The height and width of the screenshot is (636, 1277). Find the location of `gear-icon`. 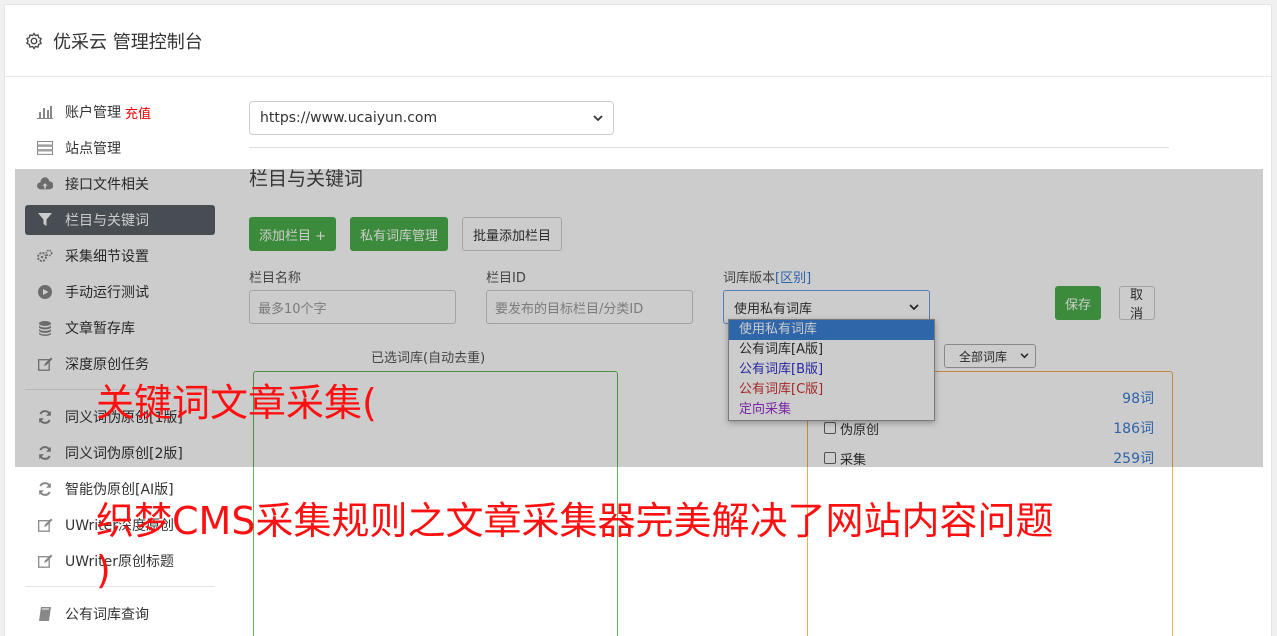

gear-icon is located at coordinates (34, 40).